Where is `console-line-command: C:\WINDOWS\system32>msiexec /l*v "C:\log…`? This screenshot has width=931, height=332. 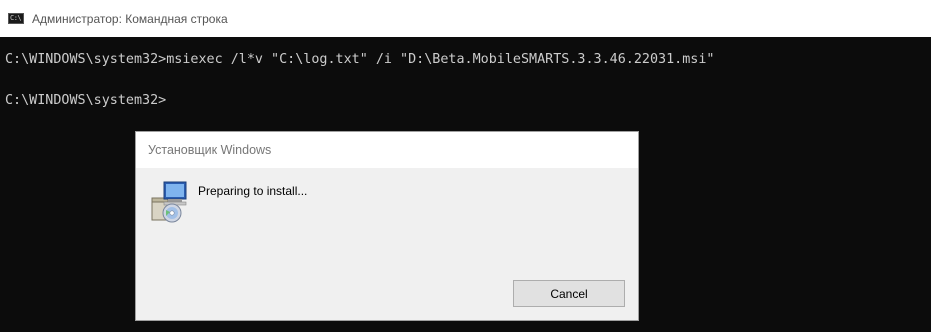
console-line-command: C:\WINDOWS\system32>msiexec /l*v "C:\log… is located at coordinates (360, 59).